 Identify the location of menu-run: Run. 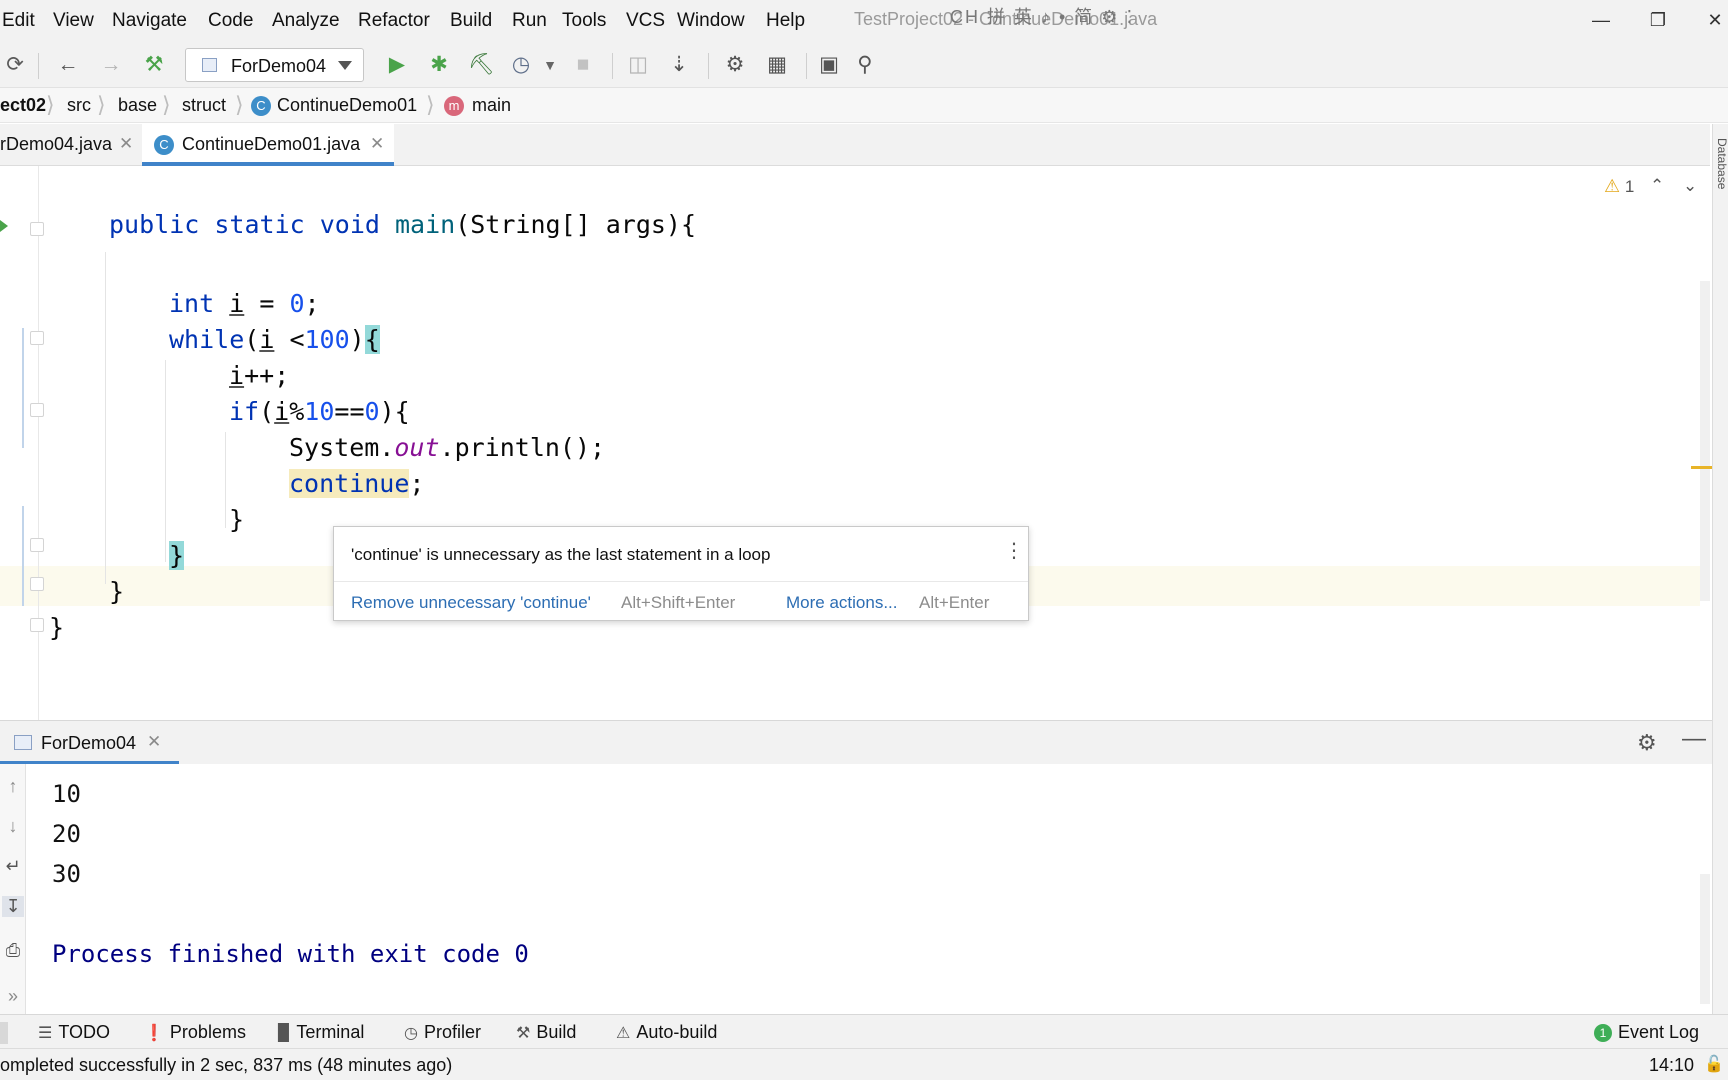
(529, 21).